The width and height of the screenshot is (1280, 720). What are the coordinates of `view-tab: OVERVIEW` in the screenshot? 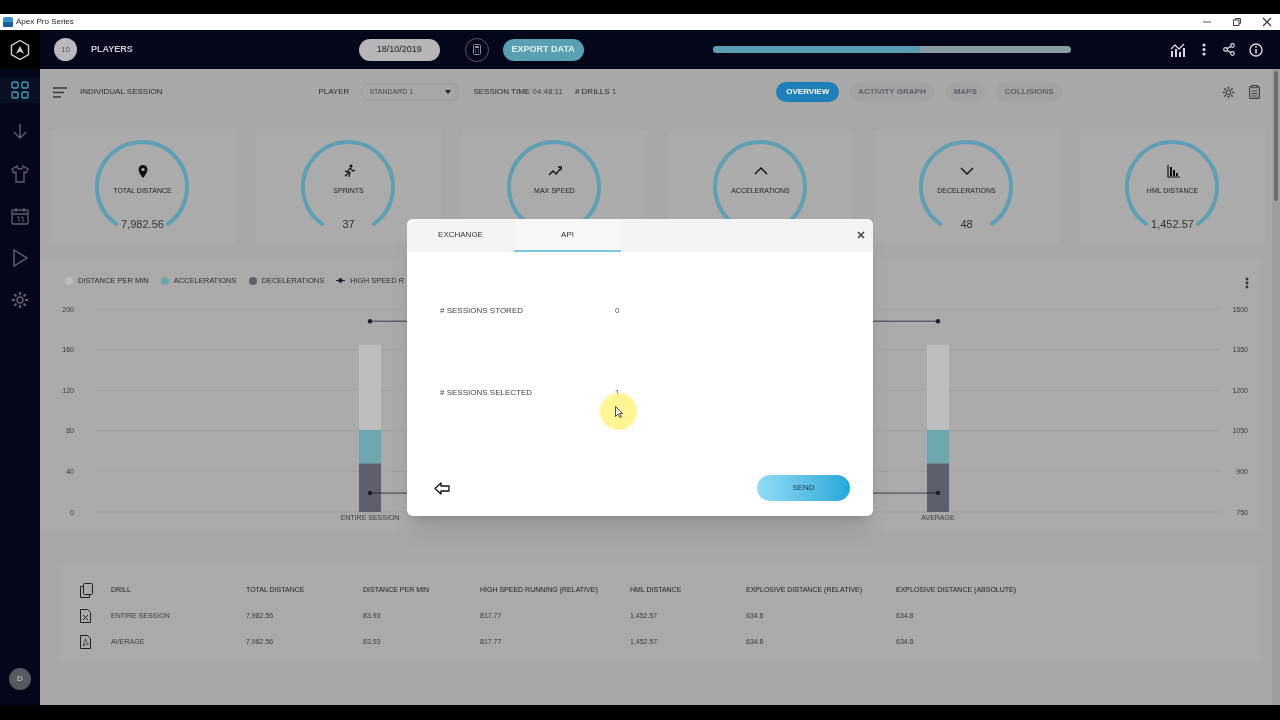 It's located at (808, 92).